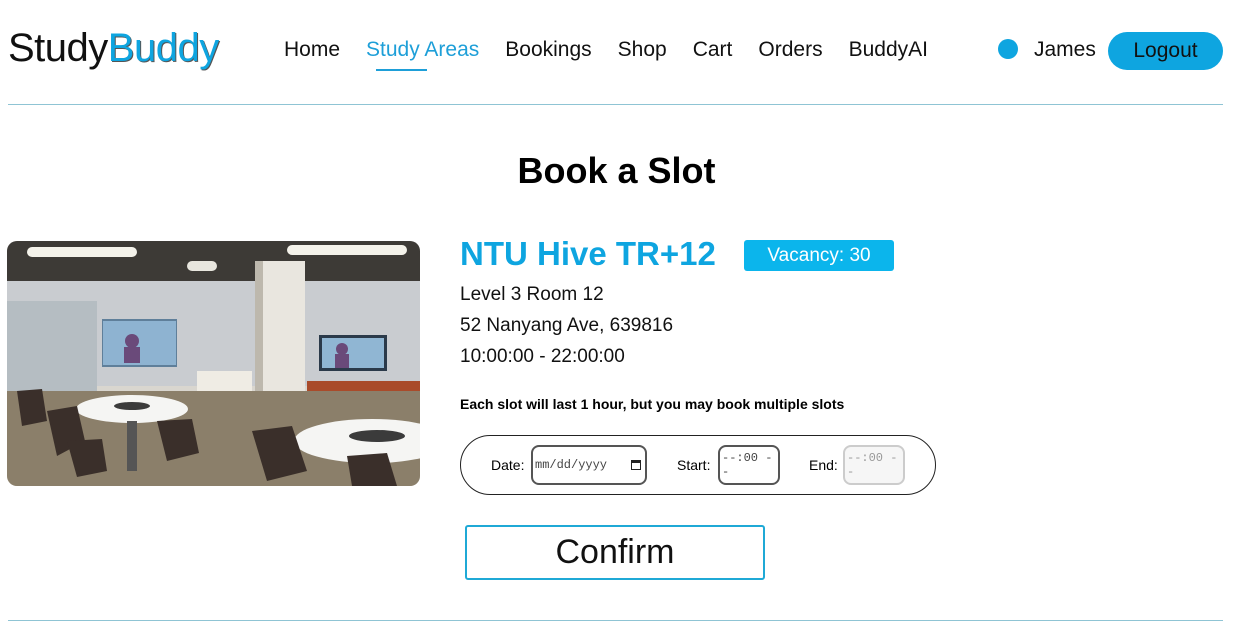  Describe the element at coordinates (542, 356) in the screenshot. I see `study-area-hours: 10:00:00 - 22:00:00` at that location.